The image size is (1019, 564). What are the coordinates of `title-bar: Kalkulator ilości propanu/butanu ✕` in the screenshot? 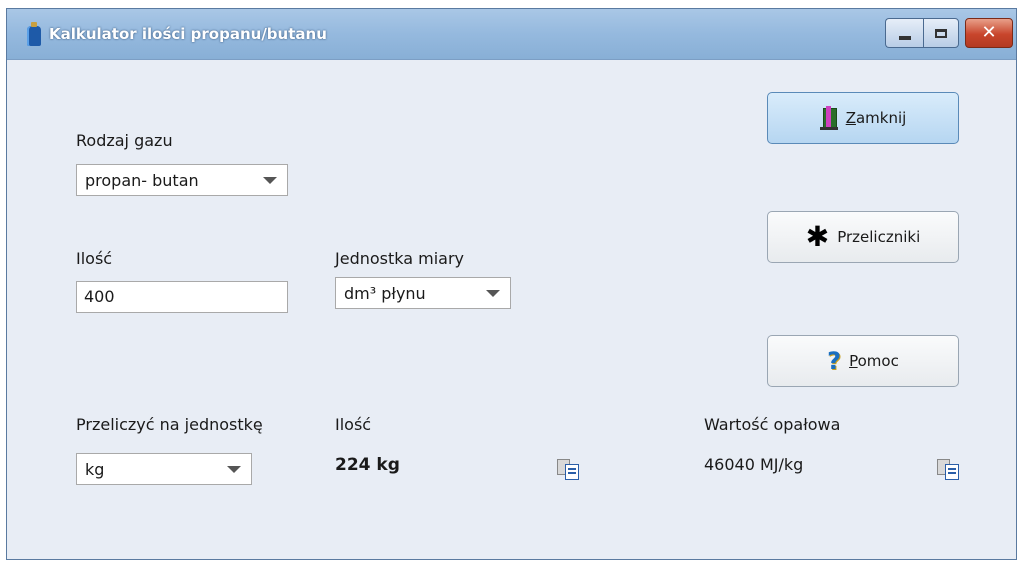 It's located at (511, 34).